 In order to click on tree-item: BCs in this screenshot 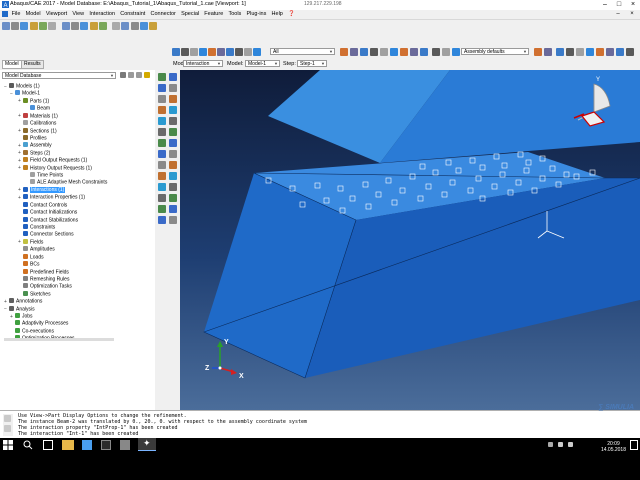, I will do `click(28, 264)`.